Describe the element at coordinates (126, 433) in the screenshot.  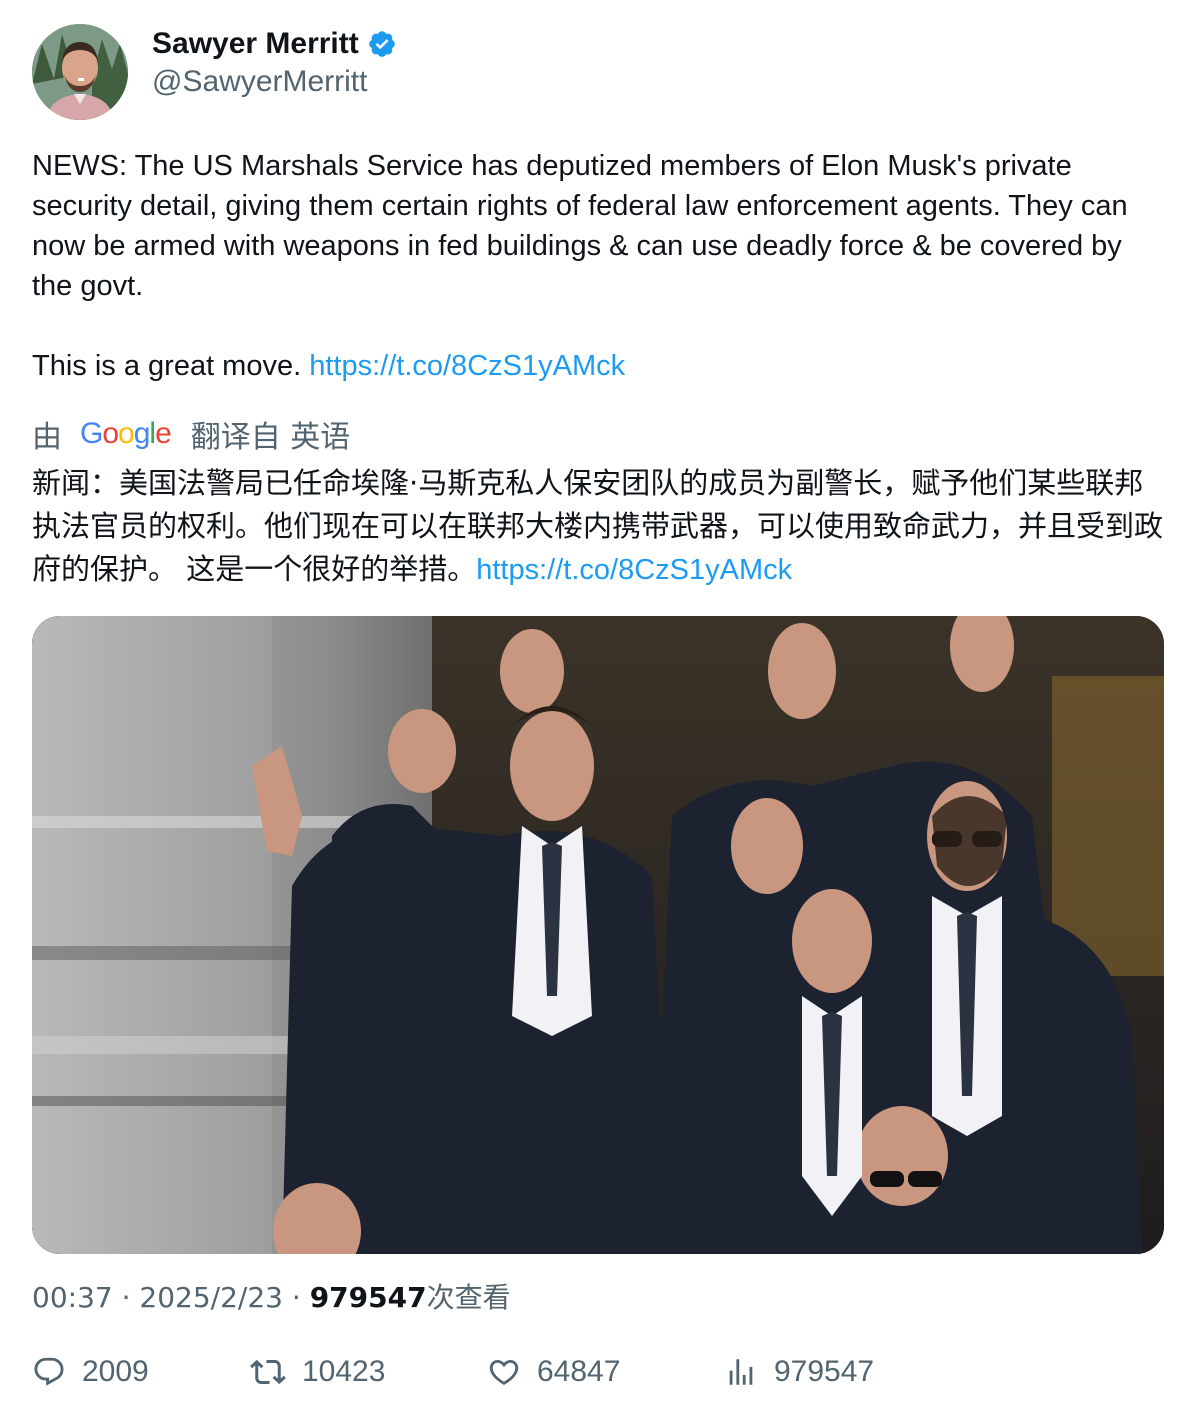
I see `google-logo: Google` at that location.